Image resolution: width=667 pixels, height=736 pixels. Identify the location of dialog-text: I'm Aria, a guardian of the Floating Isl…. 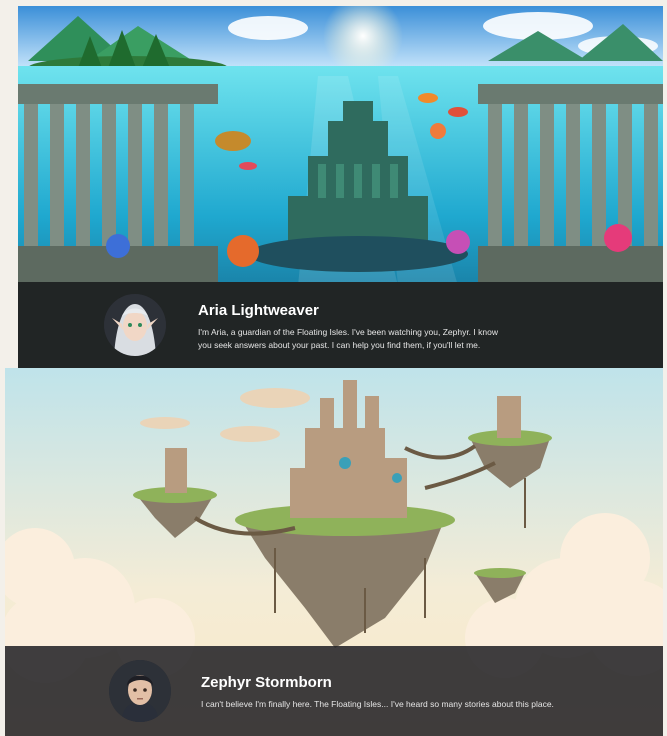
(348, 338).